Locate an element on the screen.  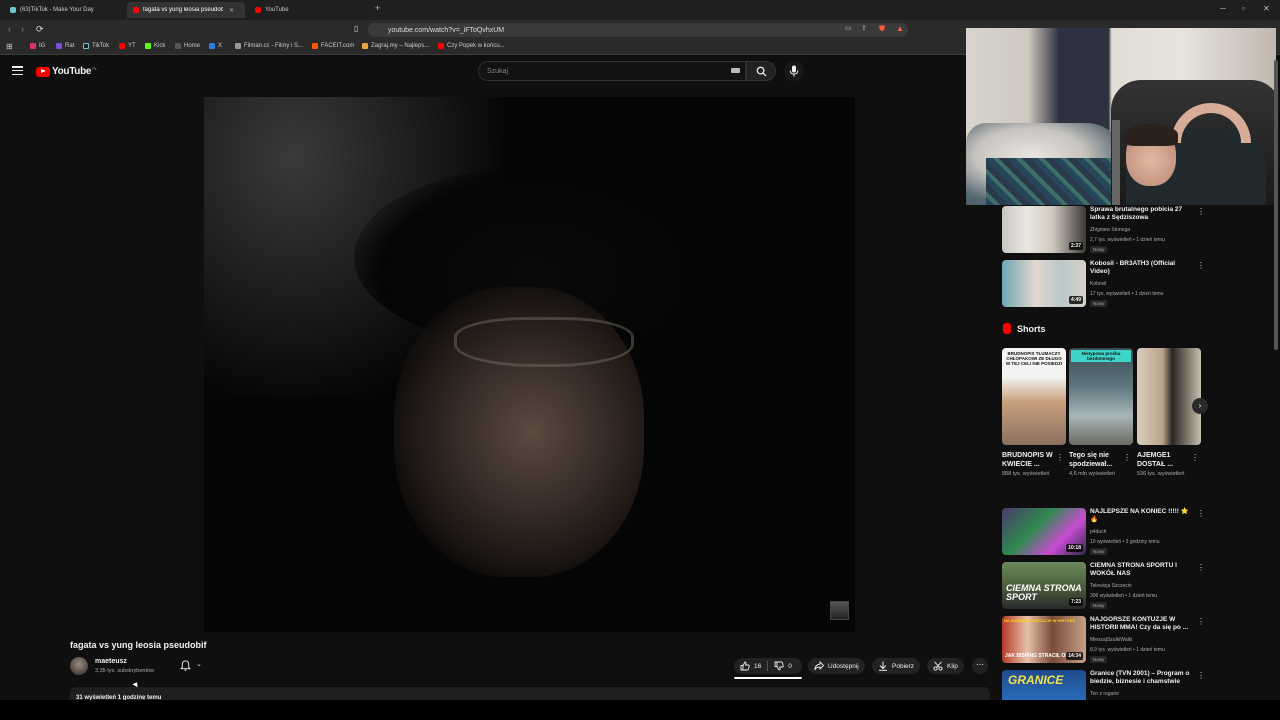
keyboard-icon is located at coordinates (735, 70).